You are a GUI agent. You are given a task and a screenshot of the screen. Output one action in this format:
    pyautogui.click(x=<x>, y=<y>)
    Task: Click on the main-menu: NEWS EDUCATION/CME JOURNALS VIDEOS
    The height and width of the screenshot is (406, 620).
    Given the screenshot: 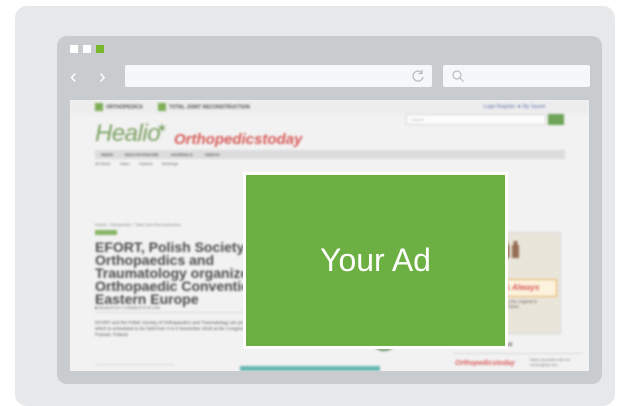 What is the action you would take?
    pyautogui.click(x=330, y=154)
    